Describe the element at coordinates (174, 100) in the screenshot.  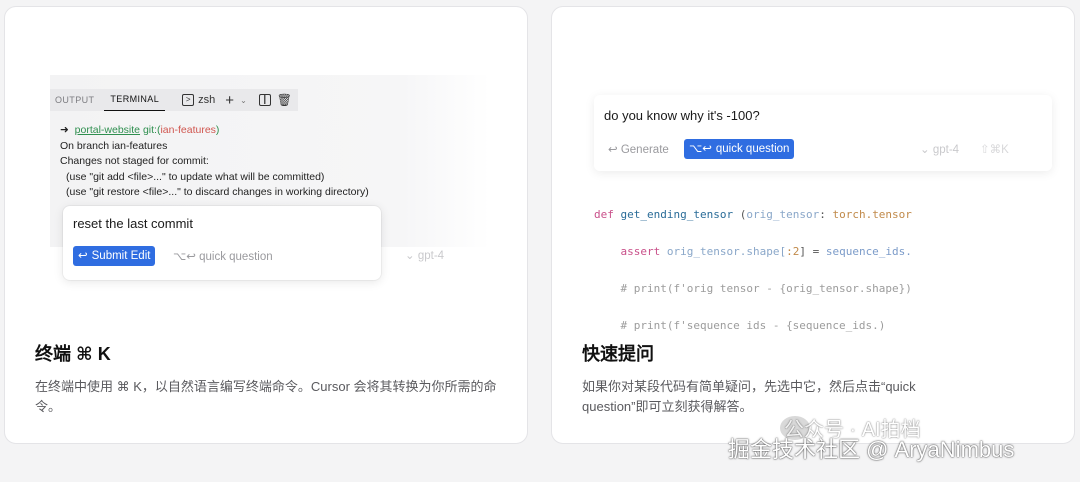
I see `terminal-tabbar: OUTPUT TERMINAL > zsh + ⌄ ┃ 🗑` at that location.